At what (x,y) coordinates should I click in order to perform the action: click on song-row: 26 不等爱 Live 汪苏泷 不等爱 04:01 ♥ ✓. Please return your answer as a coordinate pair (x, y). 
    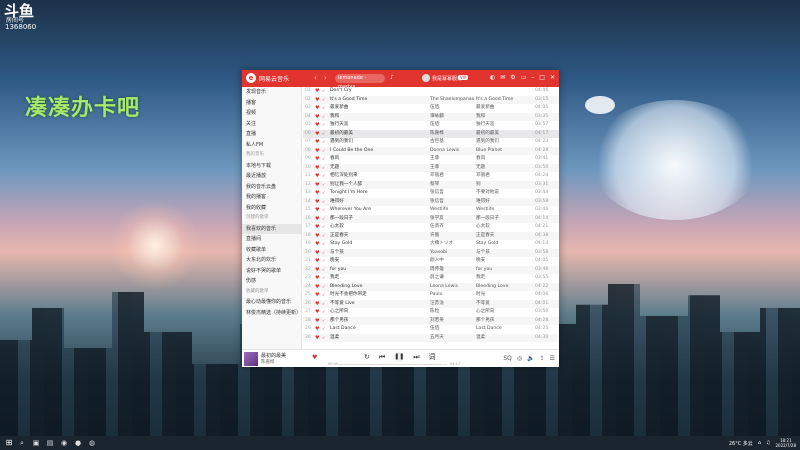
    Looking at the image, I should click on (431, 303).